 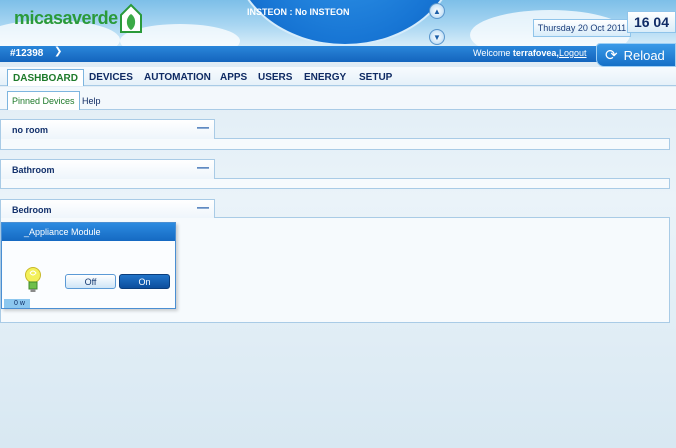 I want to click on welcome-text: Welcome terrafovea,, so click(x=516, y=53).